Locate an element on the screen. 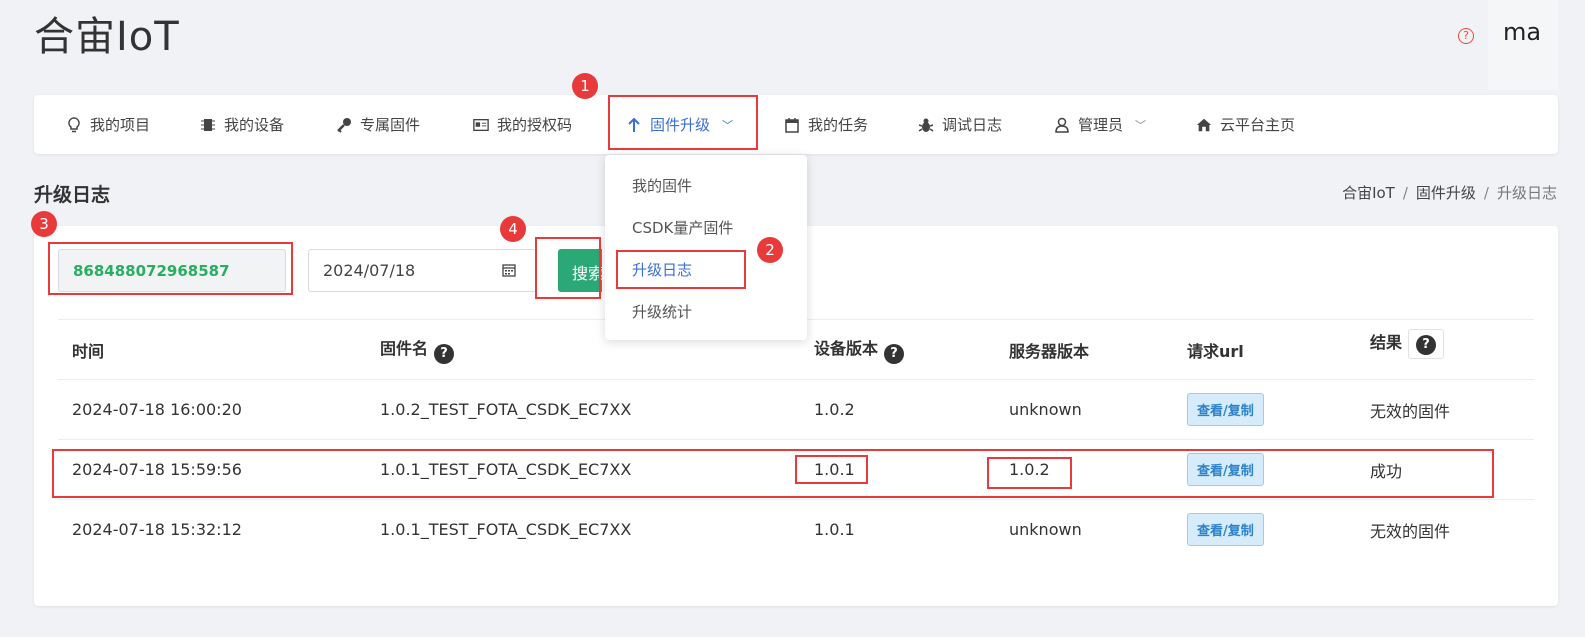 The width and height of the screenshot is (1585, 637). nav-label: 固件升级 is located at coordinates (680, 125).